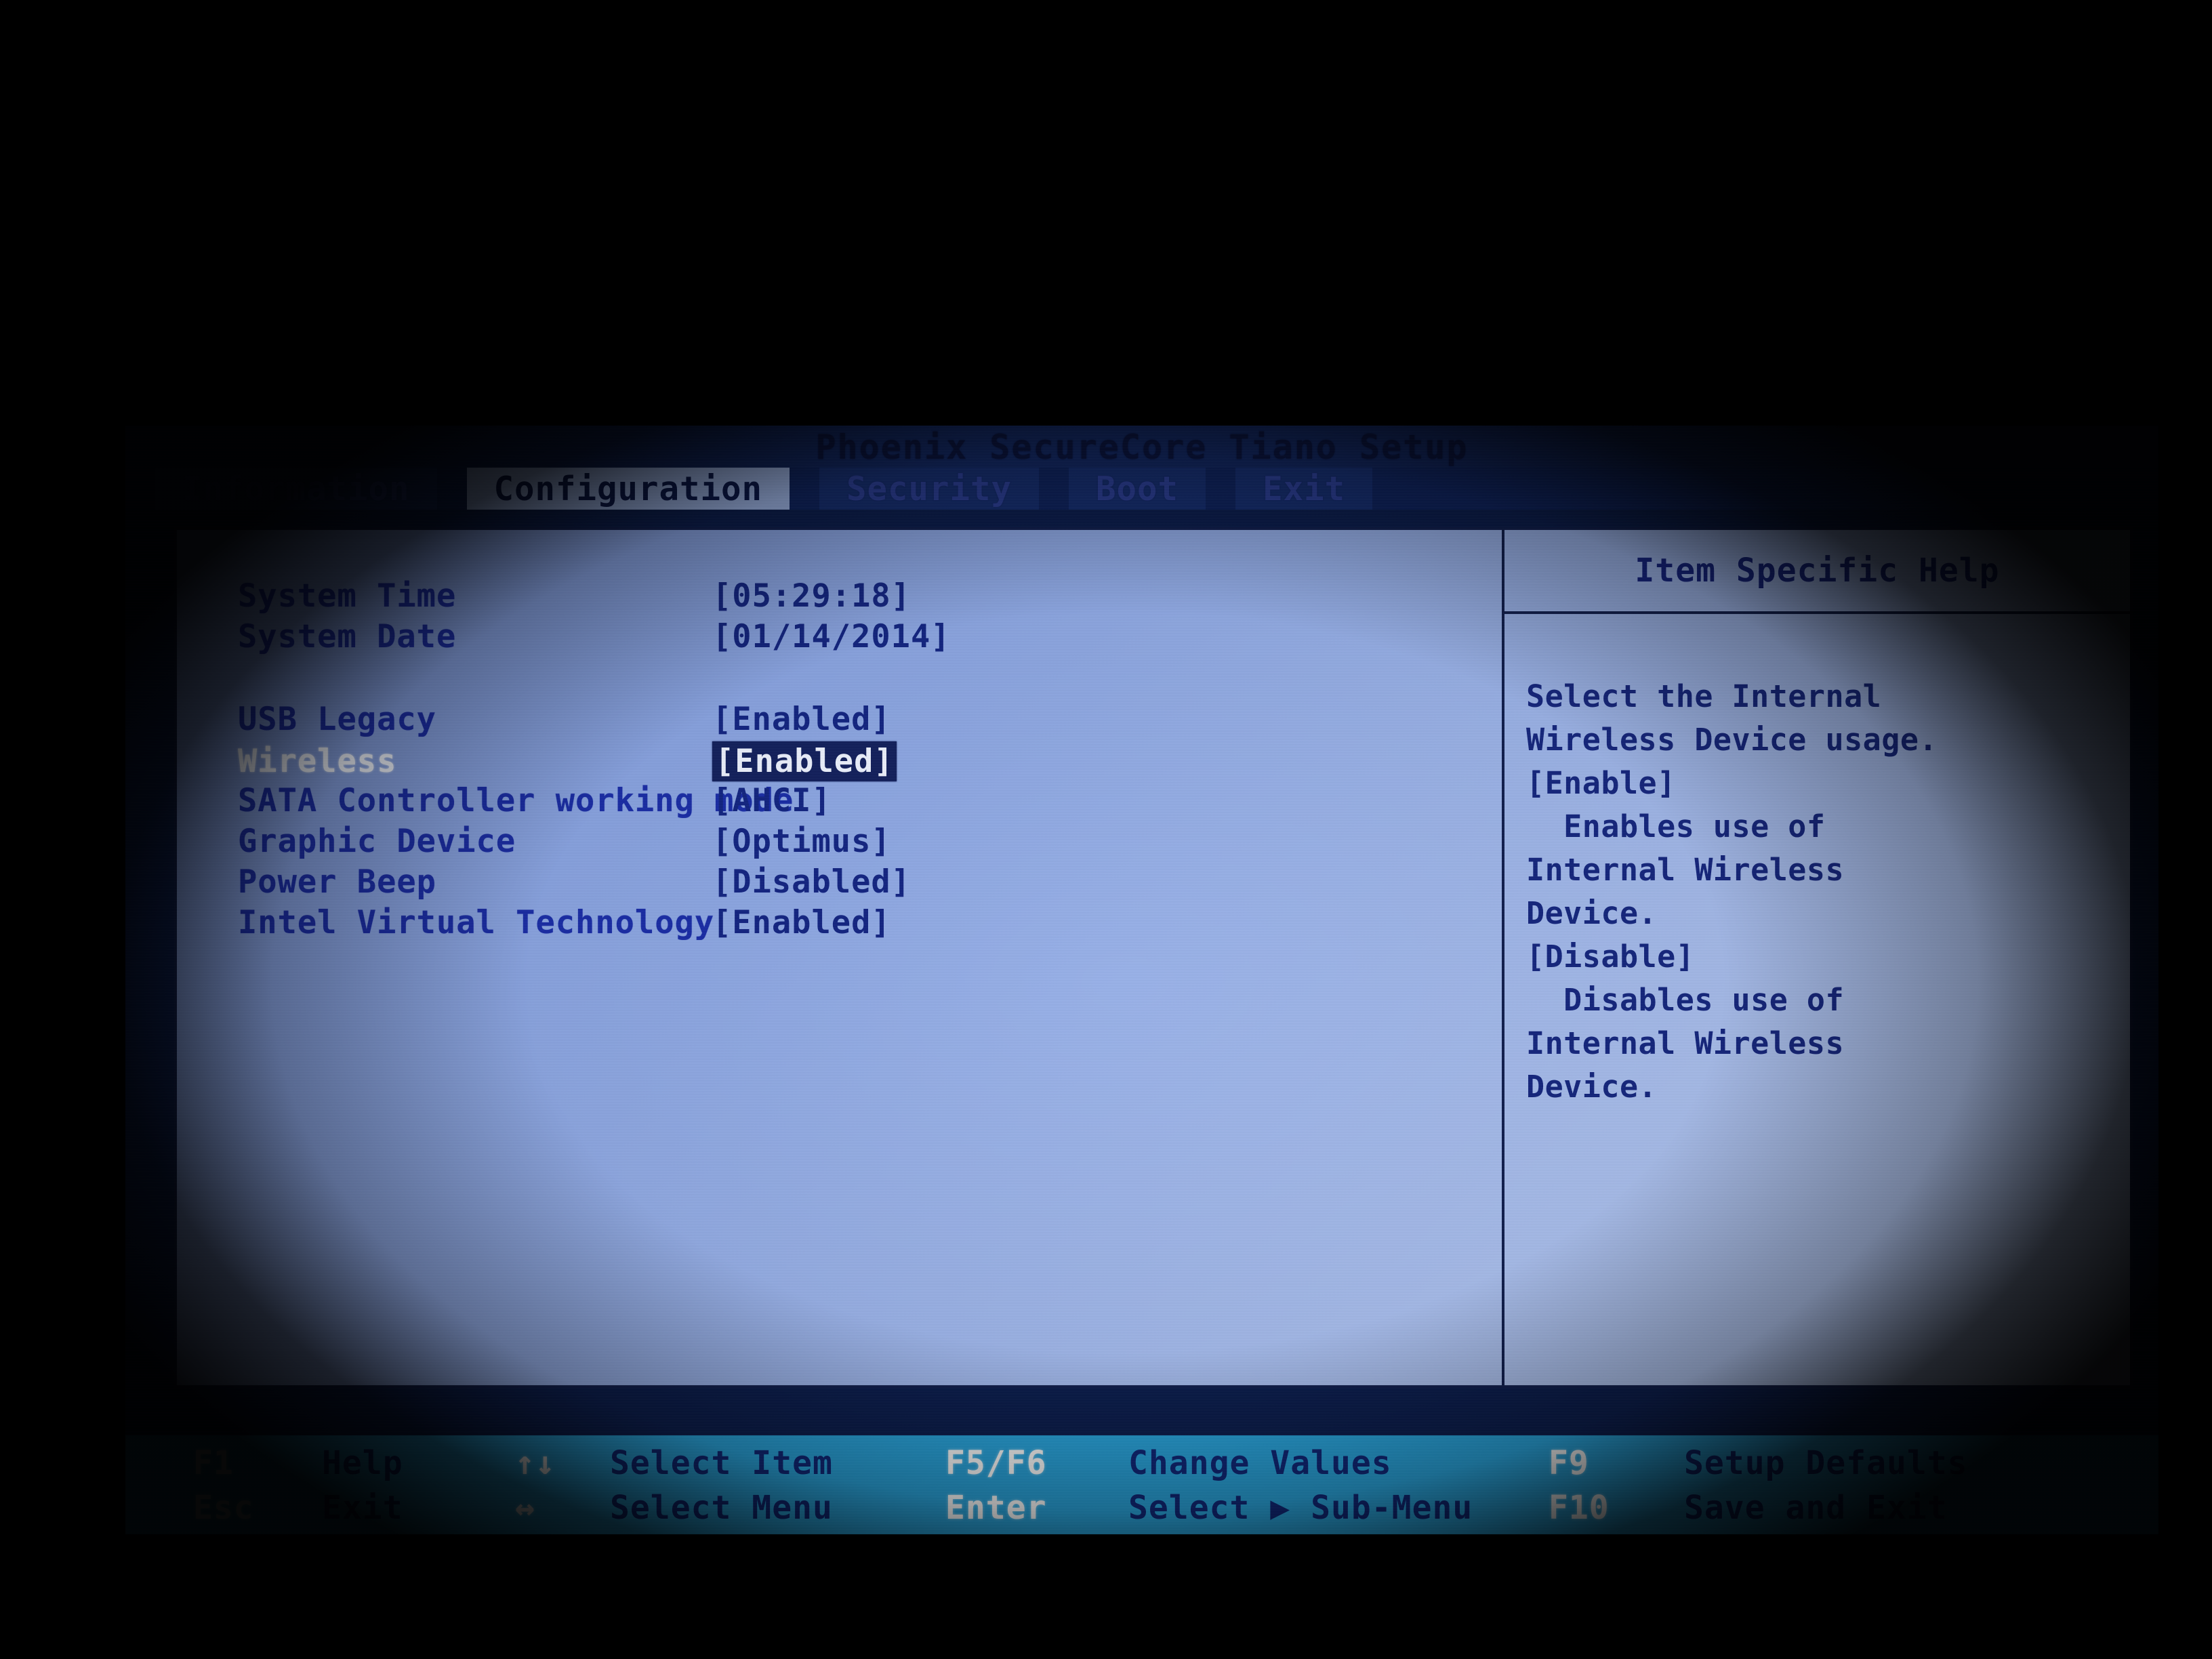 The image size is (2212, 1659). What do you see at coordinates (257, 1463) in the screenshot?
I see `key-f1: F1` at bounding box center [257, 1463].